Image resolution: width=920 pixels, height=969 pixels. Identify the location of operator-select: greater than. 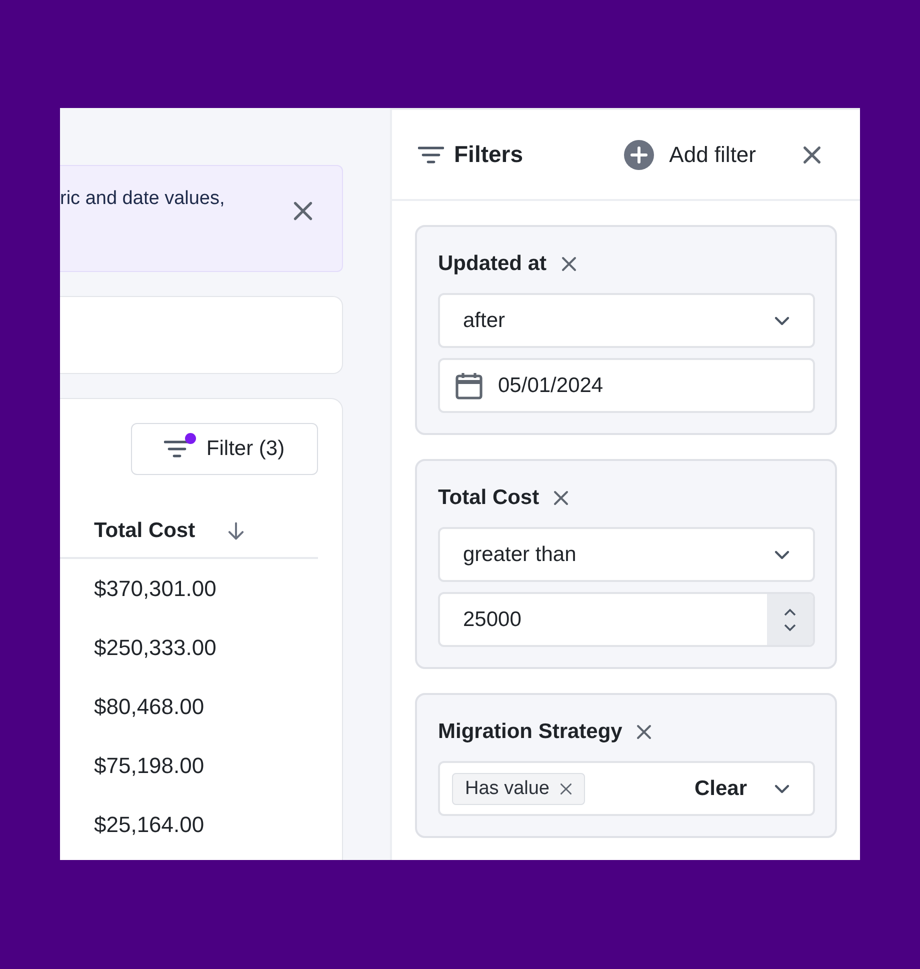
(626, 554).